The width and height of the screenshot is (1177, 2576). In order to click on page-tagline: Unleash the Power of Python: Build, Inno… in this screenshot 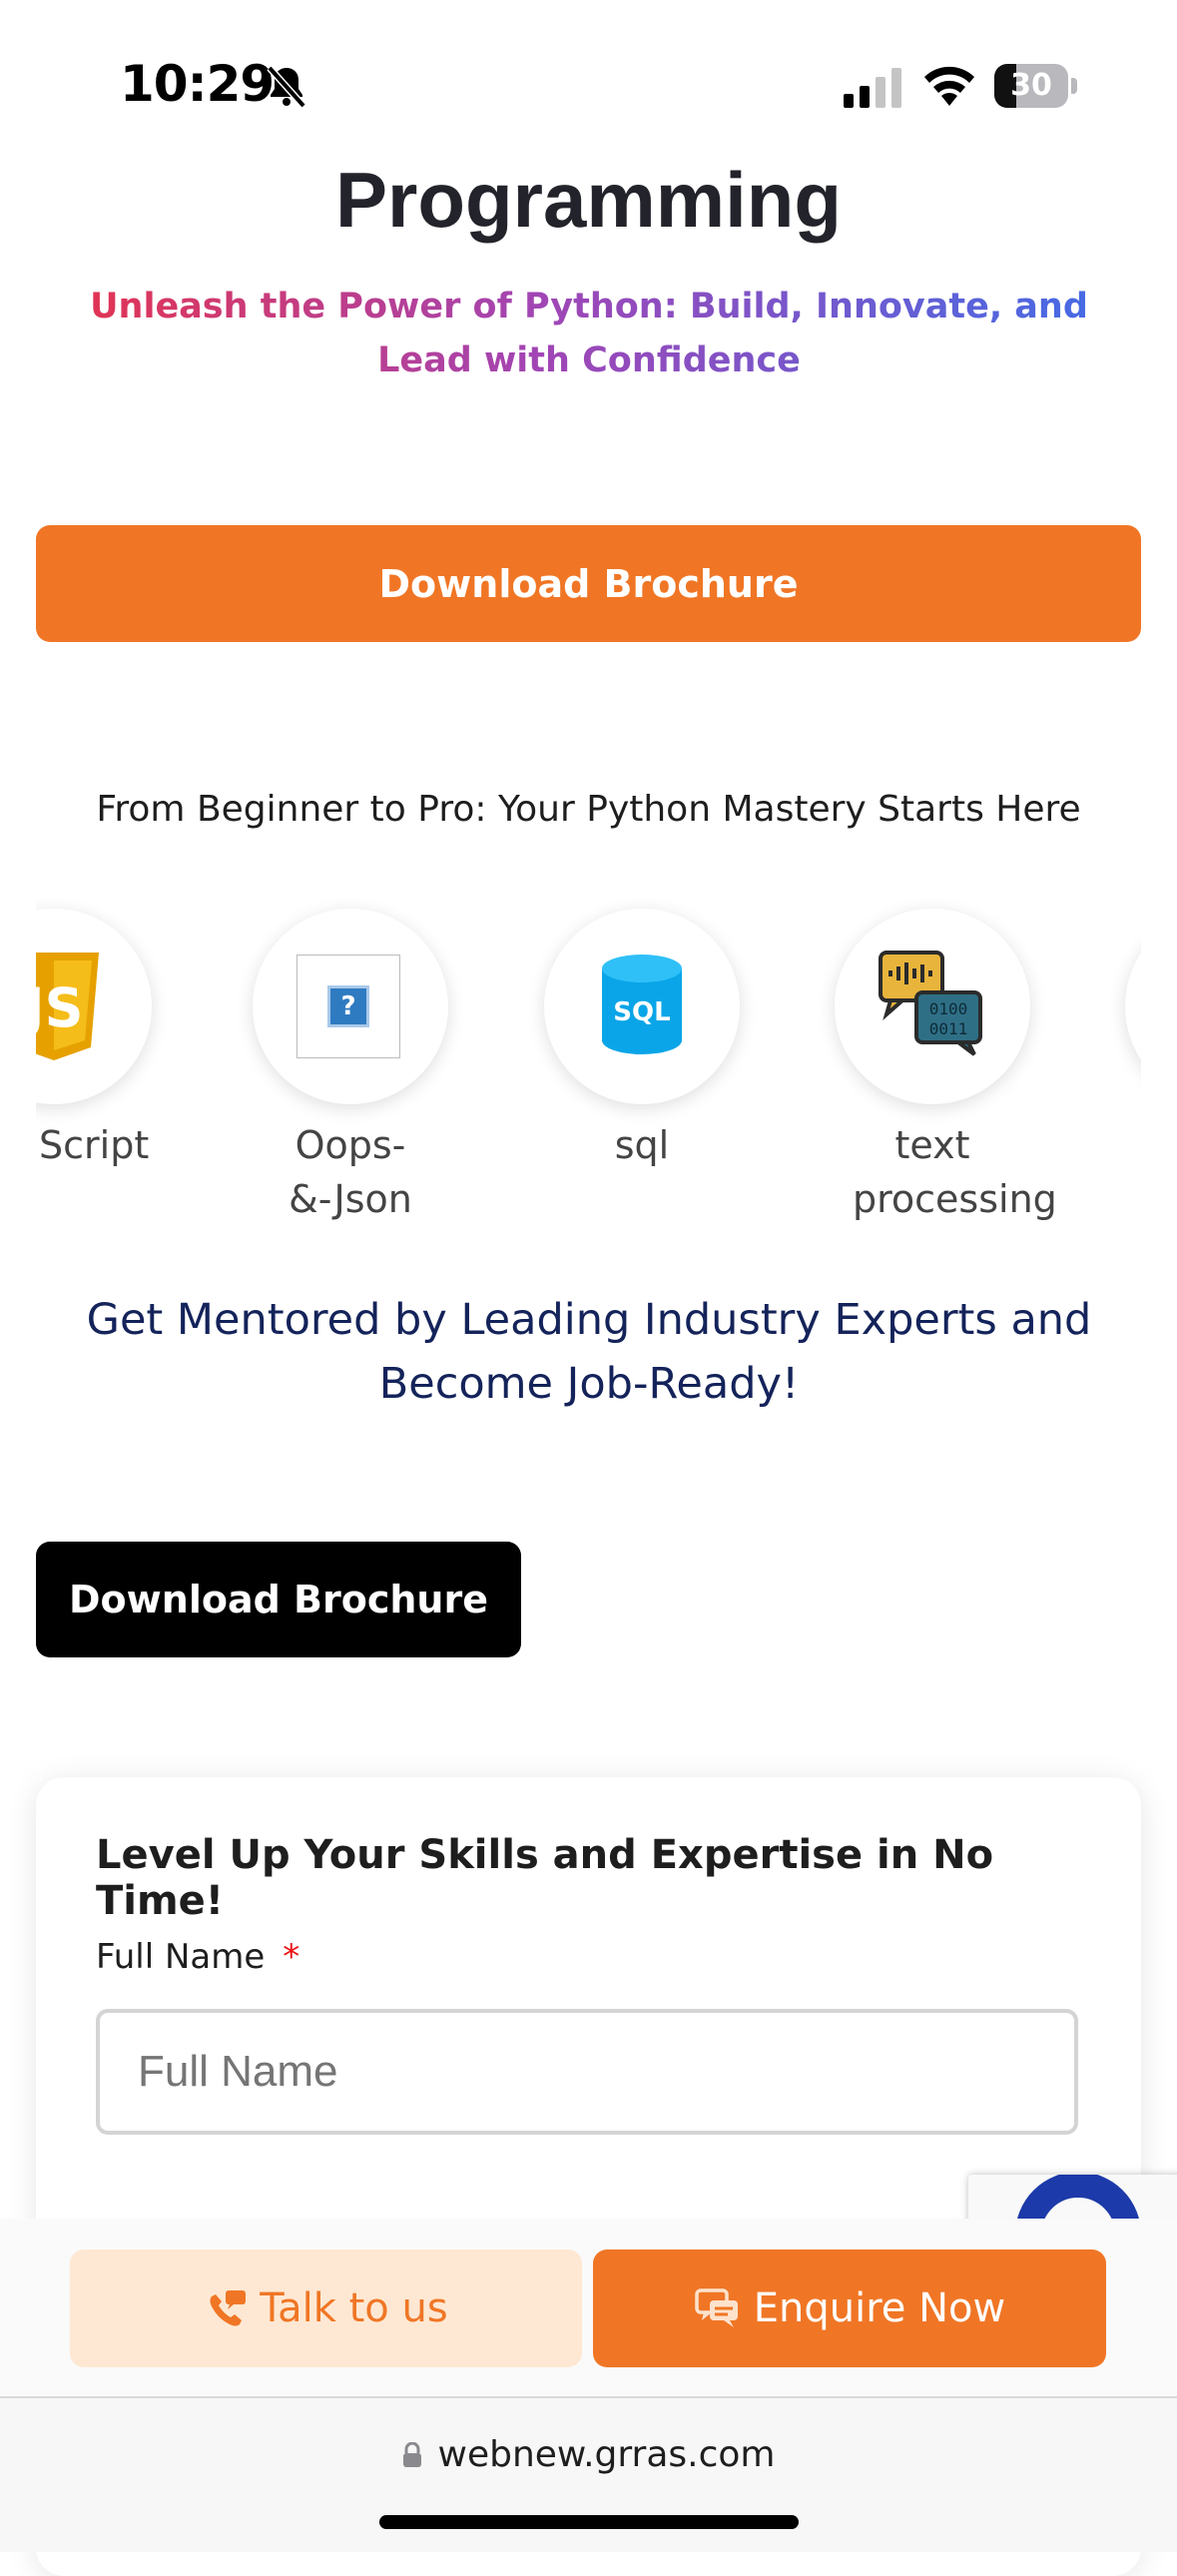, I will do `click(589, 333)`.